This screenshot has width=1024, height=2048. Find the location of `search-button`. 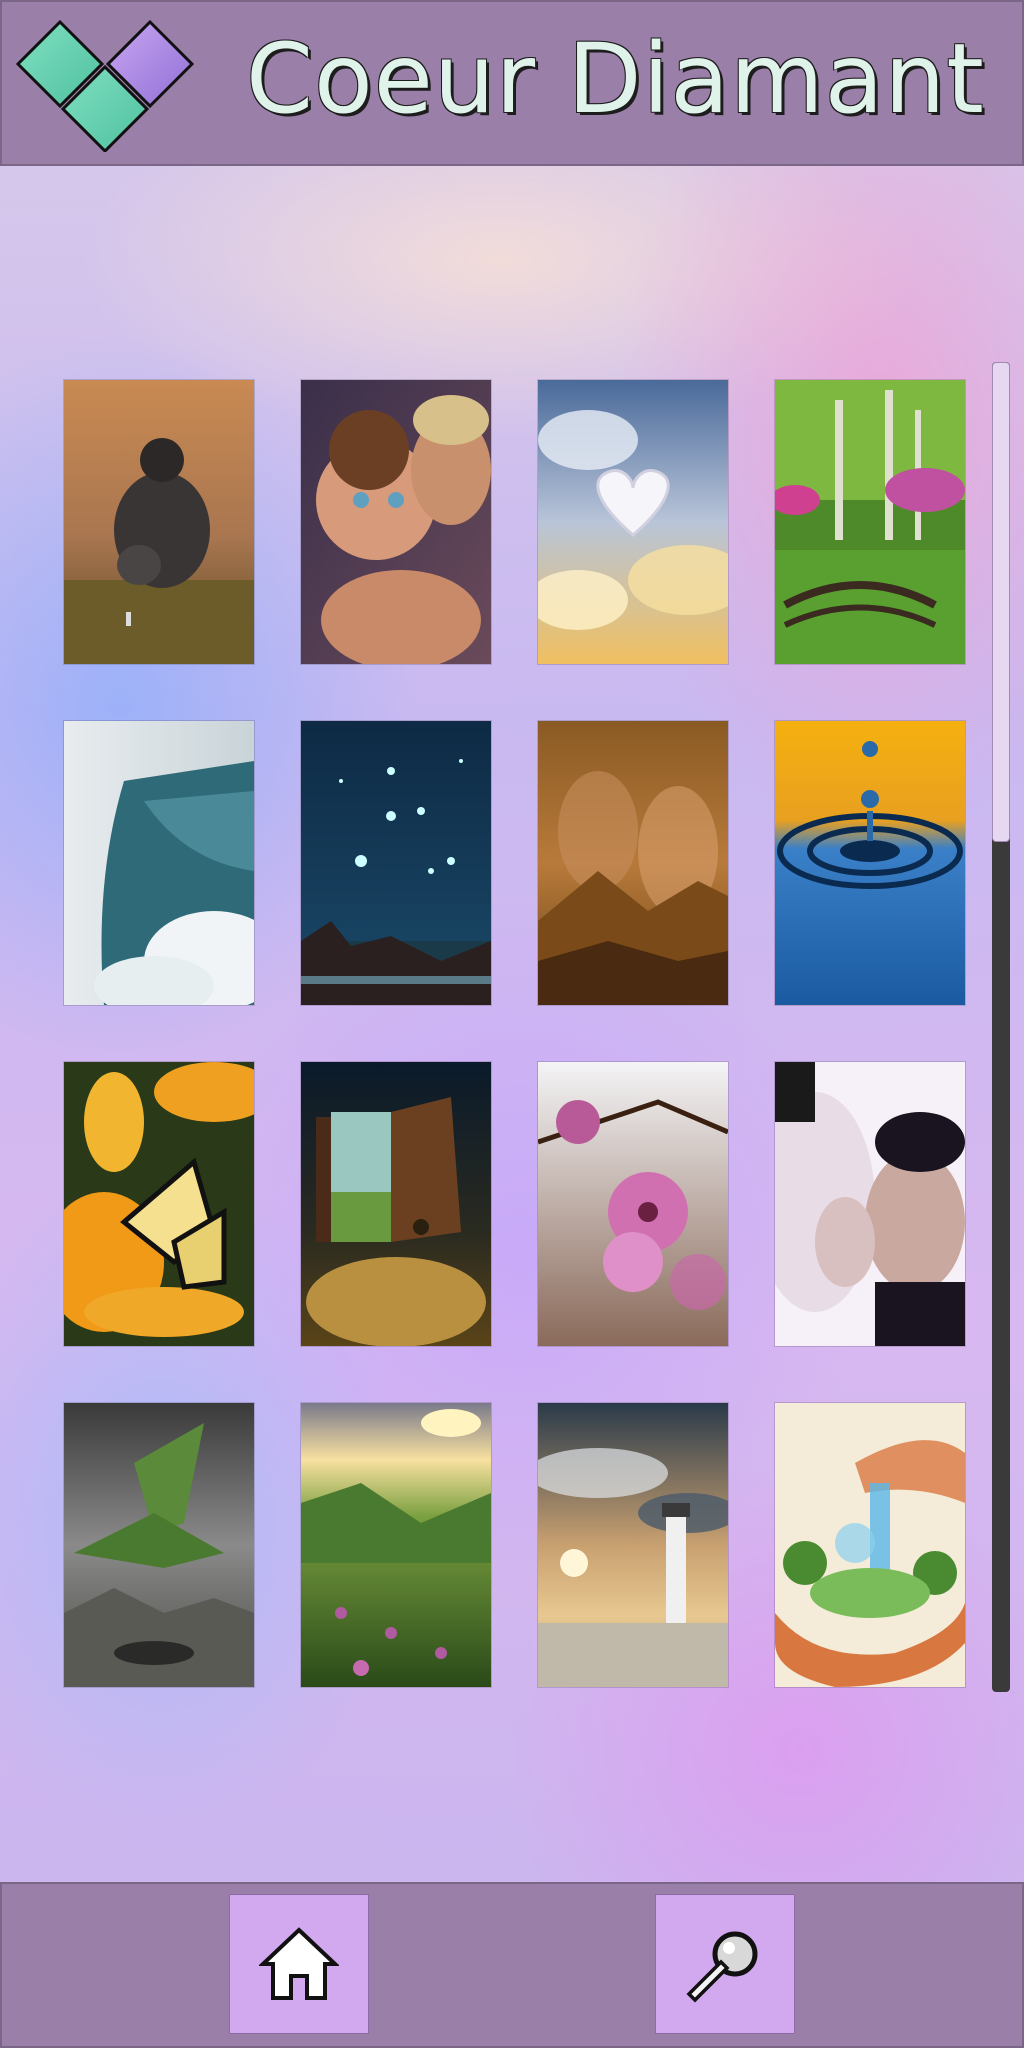

search-button is located at coordinates (725, 1964).